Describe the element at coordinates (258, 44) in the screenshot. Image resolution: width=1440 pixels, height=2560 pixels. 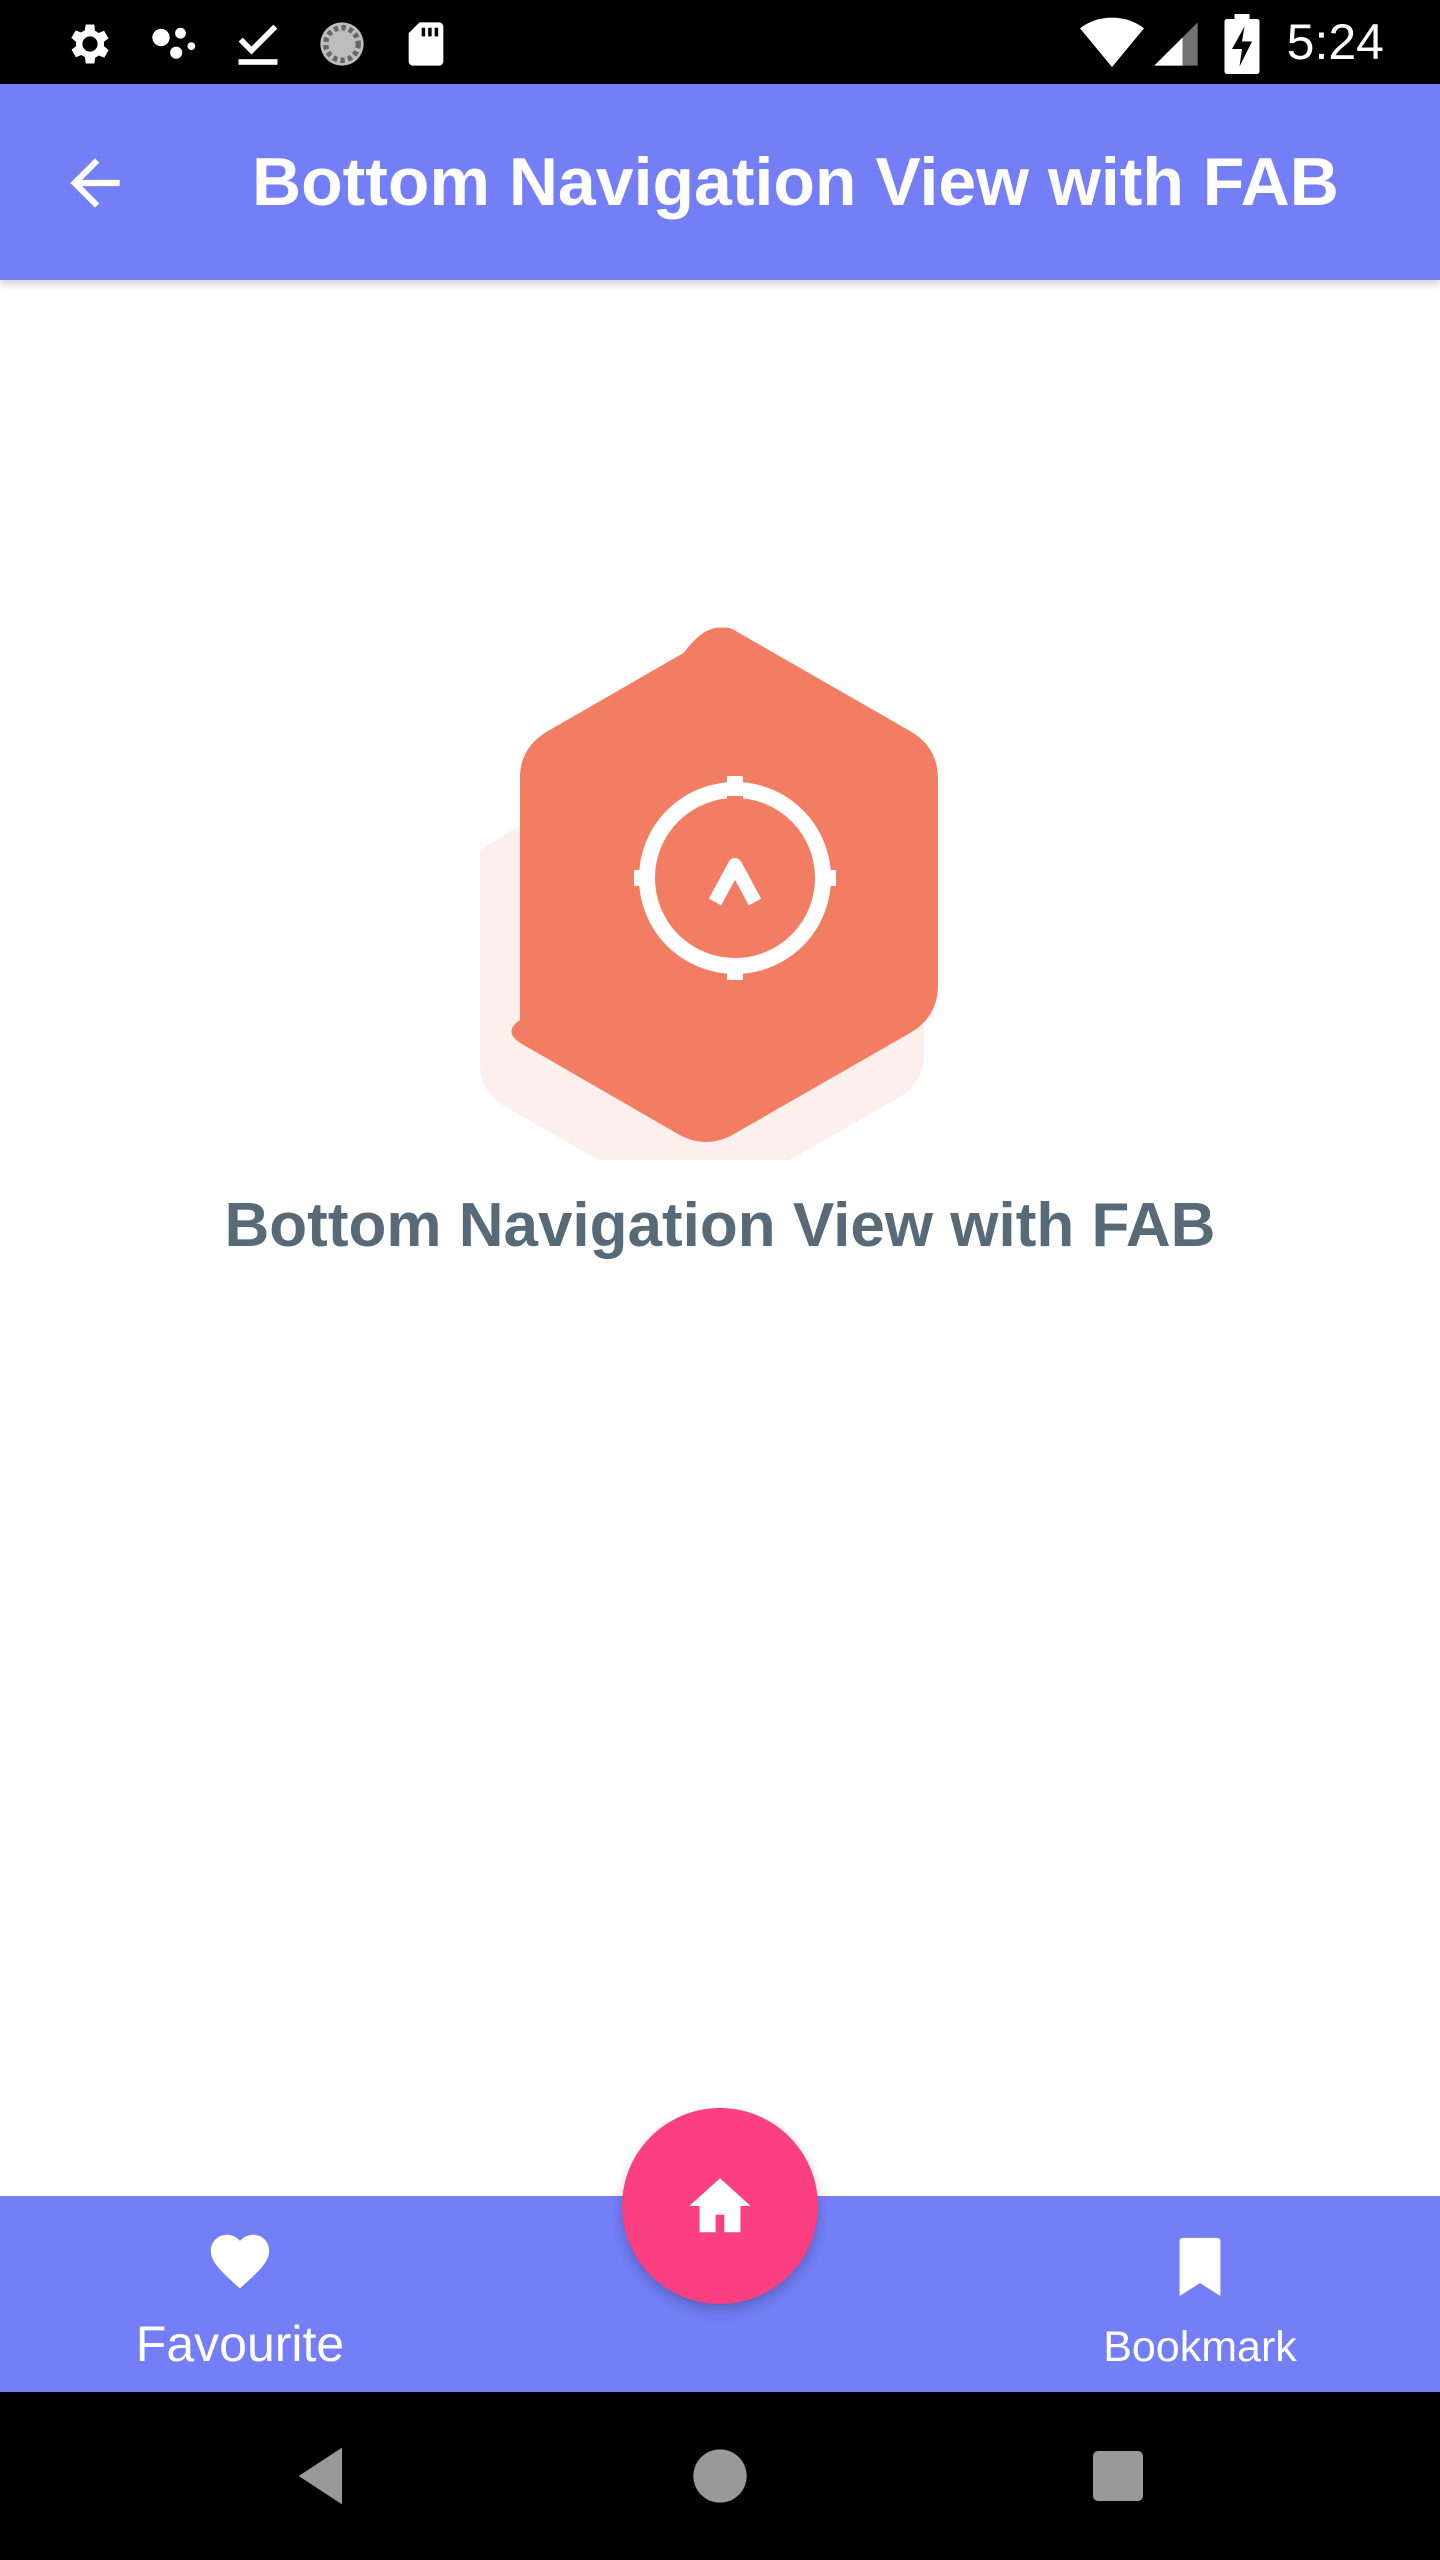
I see `download-done-icon` at that location.